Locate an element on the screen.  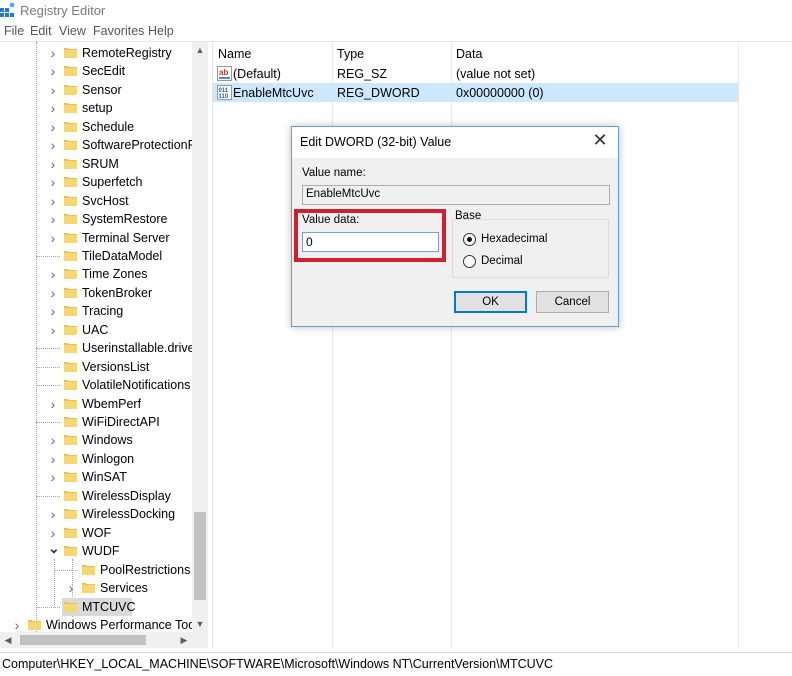
tree-item-winlogon: › Winlogon is located at coordinates (96, 459).